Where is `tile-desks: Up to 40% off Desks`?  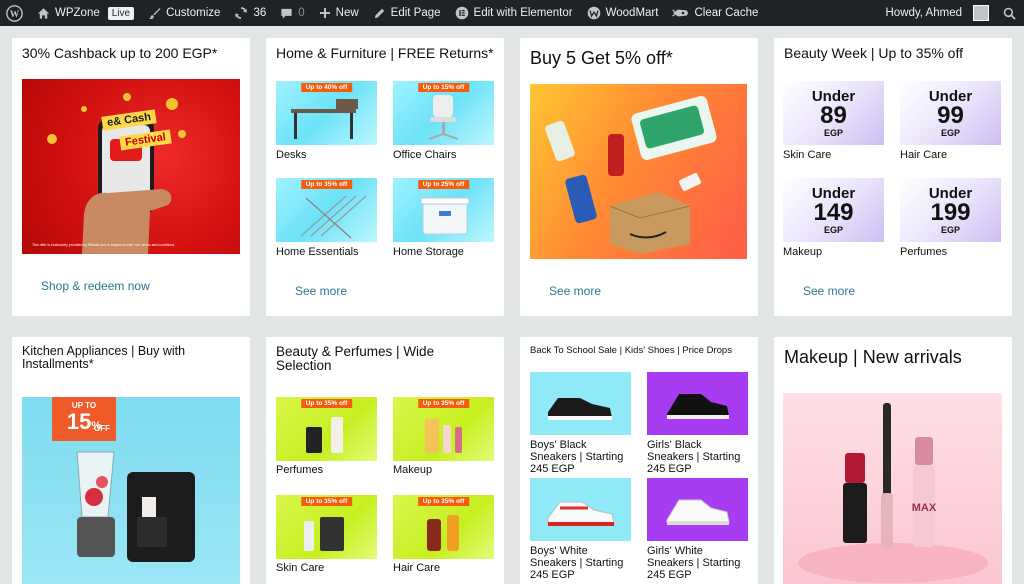
tile-desks: Up to 40% off Desks is located at coordinates (326, 121).